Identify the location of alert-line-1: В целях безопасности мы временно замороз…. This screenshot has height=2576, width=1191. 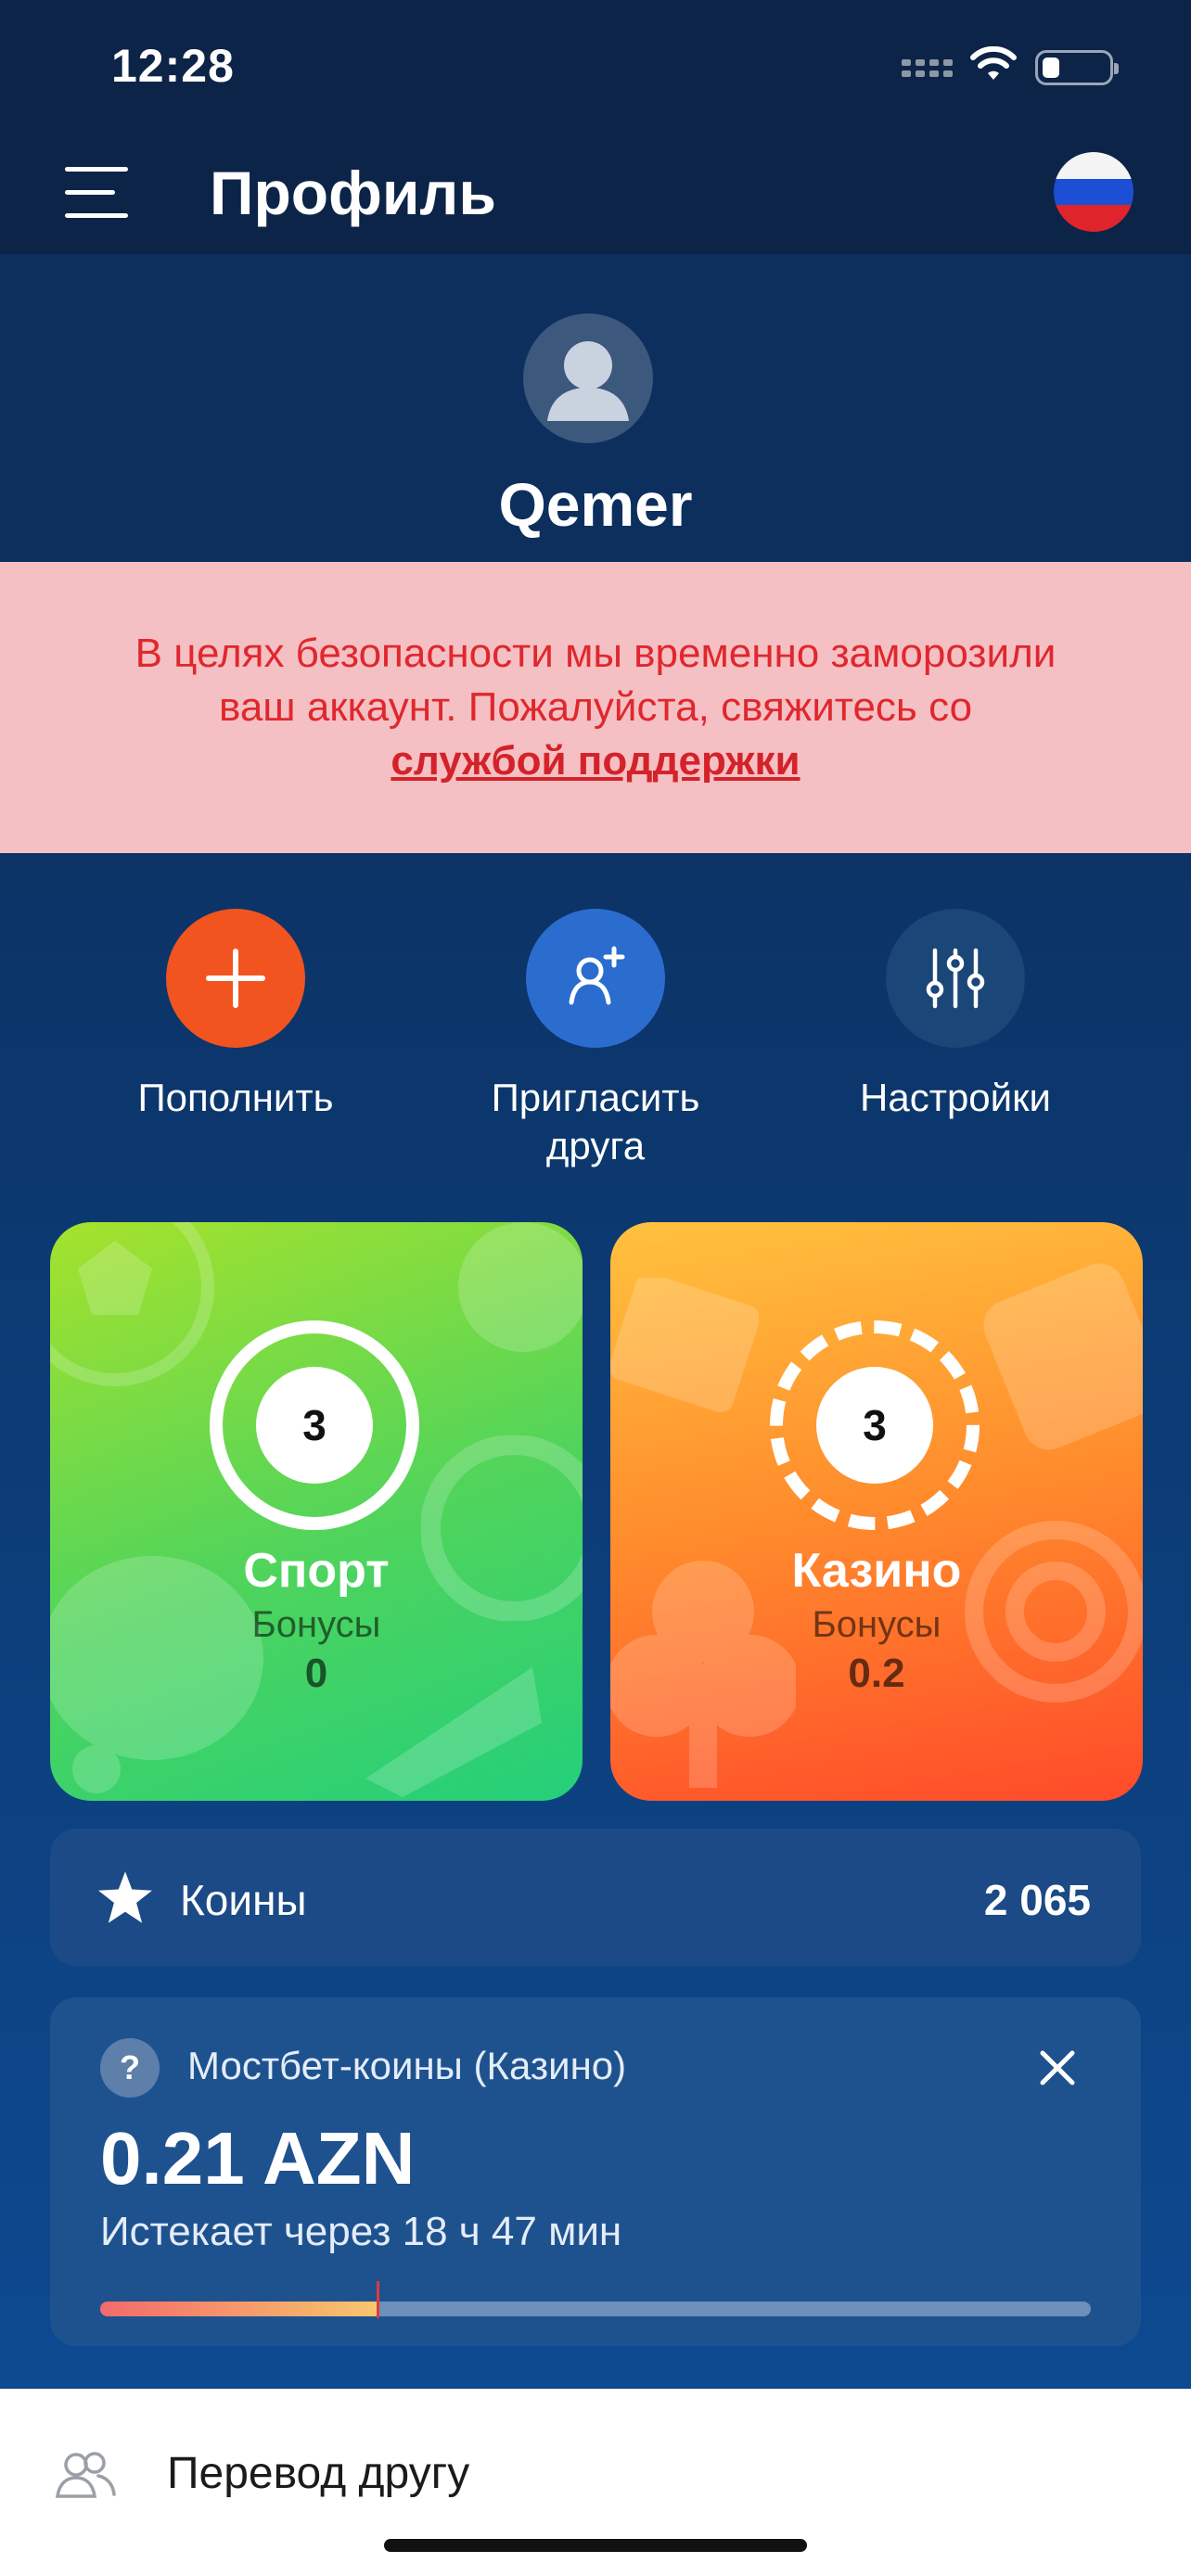
(595, 653).